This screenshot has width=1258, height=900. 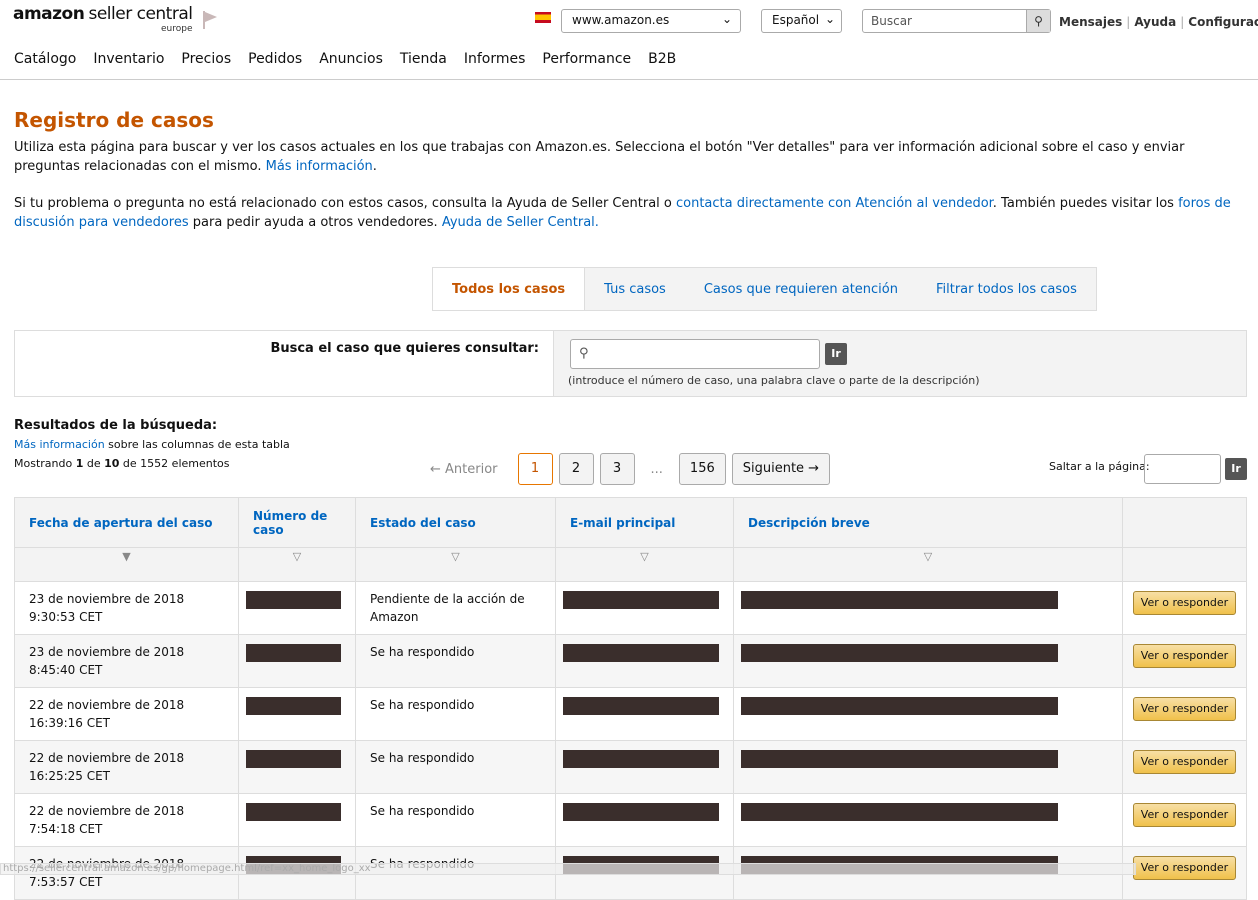 I want to click on help-link: Ayuda, so click(x=1155, y=22).